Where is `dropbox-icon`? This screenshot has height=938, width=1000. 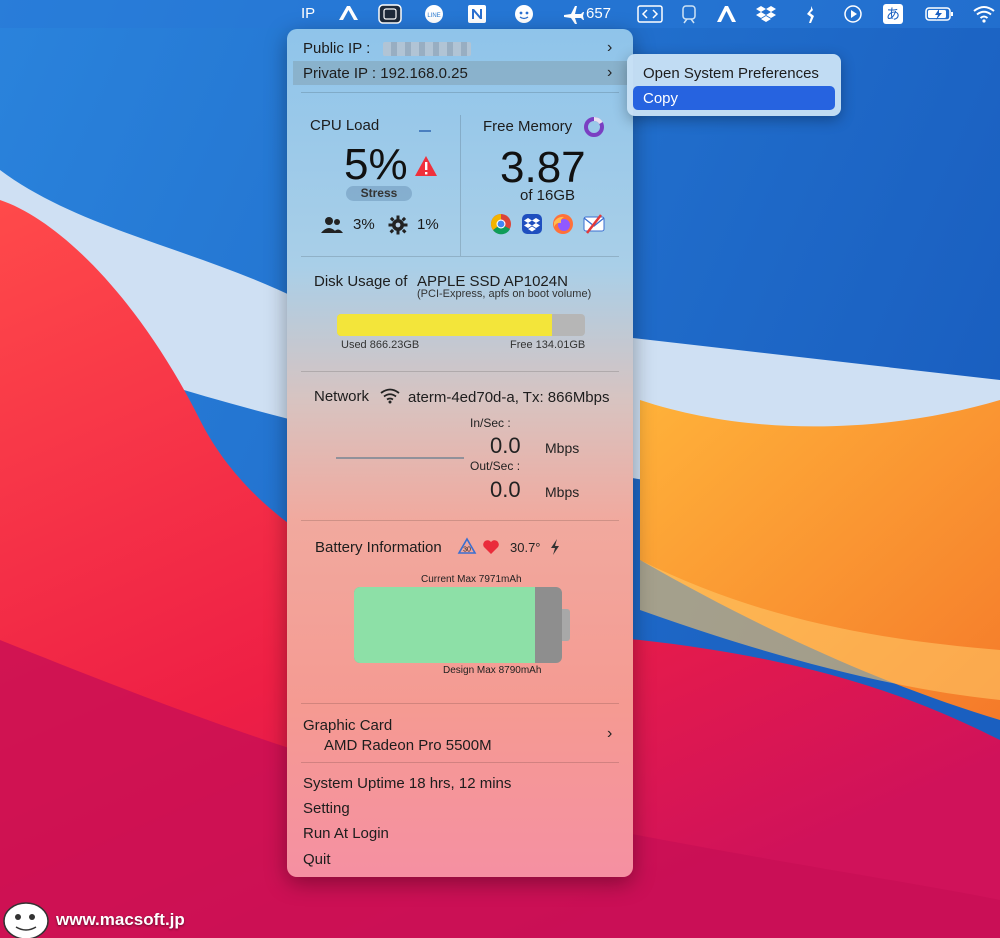 dropbox-icon is located at coordinates (766, 14).